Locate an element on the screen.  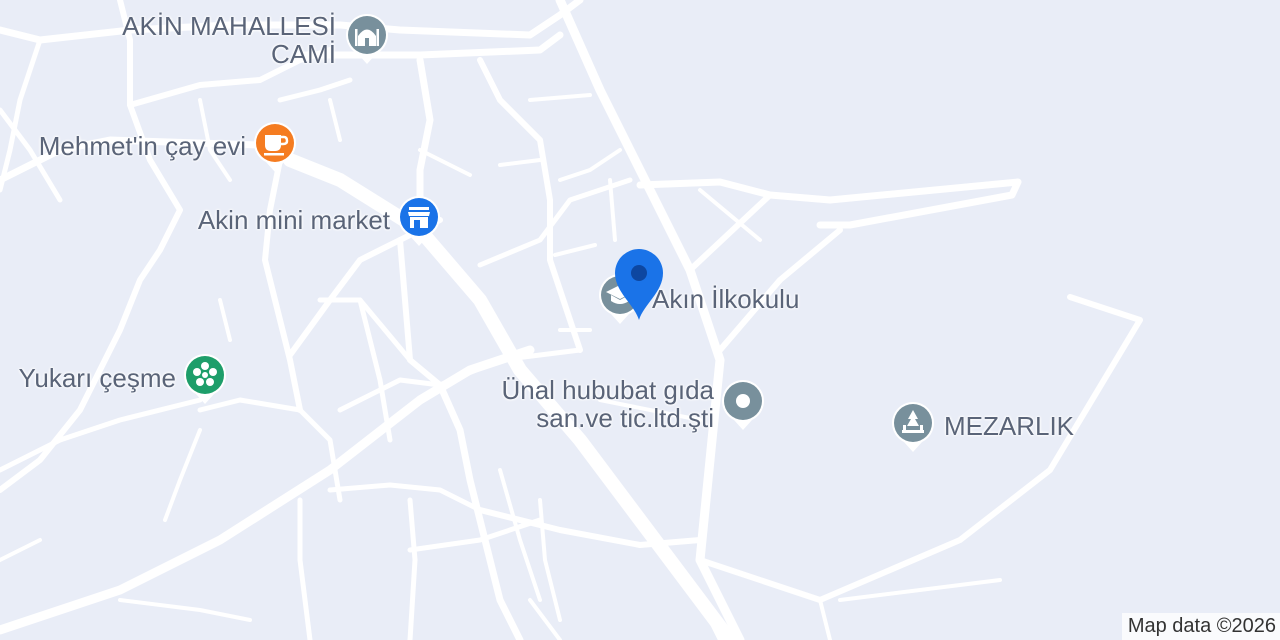
poi-name-line1: Ünal hububat gıda is located at coordinates (607, 390).